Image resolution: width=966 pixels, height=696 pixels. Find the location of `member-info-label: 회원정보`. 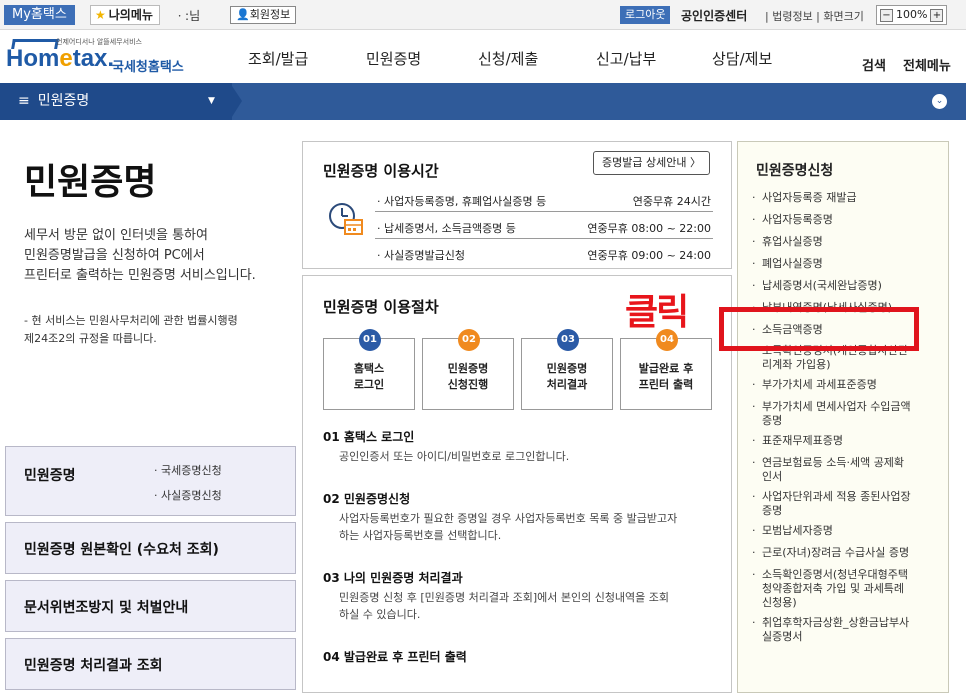

member-info-label: 회원정보 is located at coordinates (270, 14).